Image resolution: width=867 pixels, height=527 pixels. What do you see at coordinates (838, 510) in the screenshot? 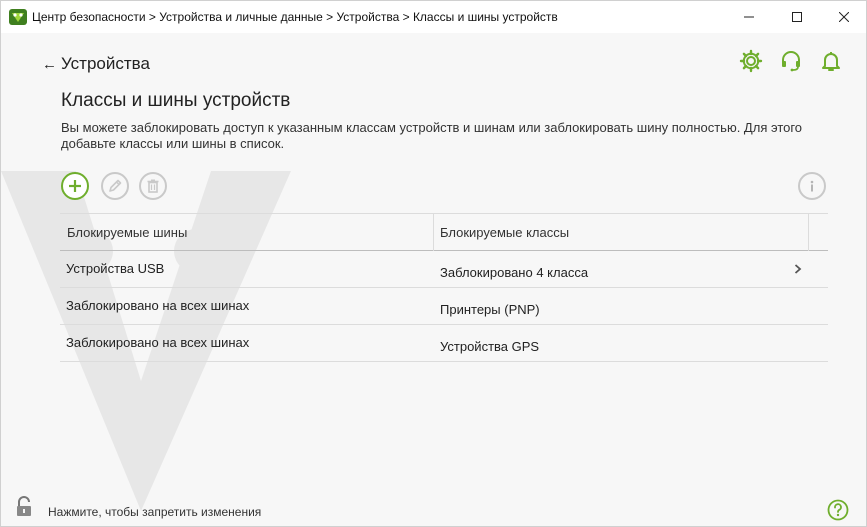
I see `help-icon` at bounding box center [838, 510].